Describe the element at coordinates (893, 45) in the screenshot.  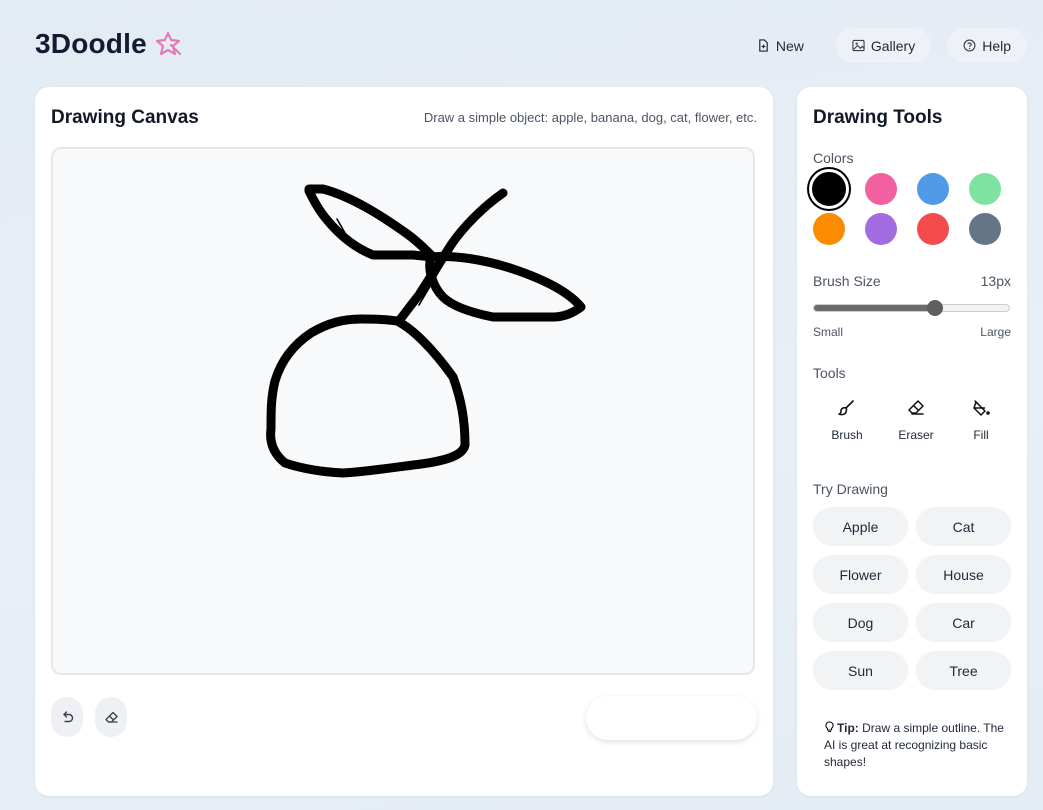
I see `gallery-label: Gallery` at that location.